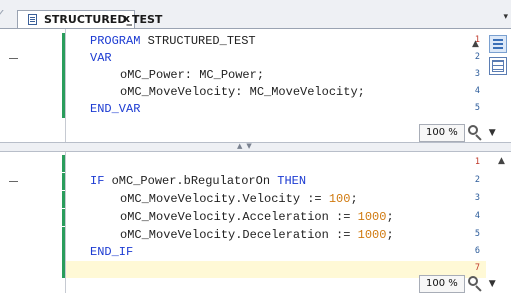 This screenshot has width=511, height=294. I want to click on code-text: oMC_Power: MC_Power;, so click(192, 75).